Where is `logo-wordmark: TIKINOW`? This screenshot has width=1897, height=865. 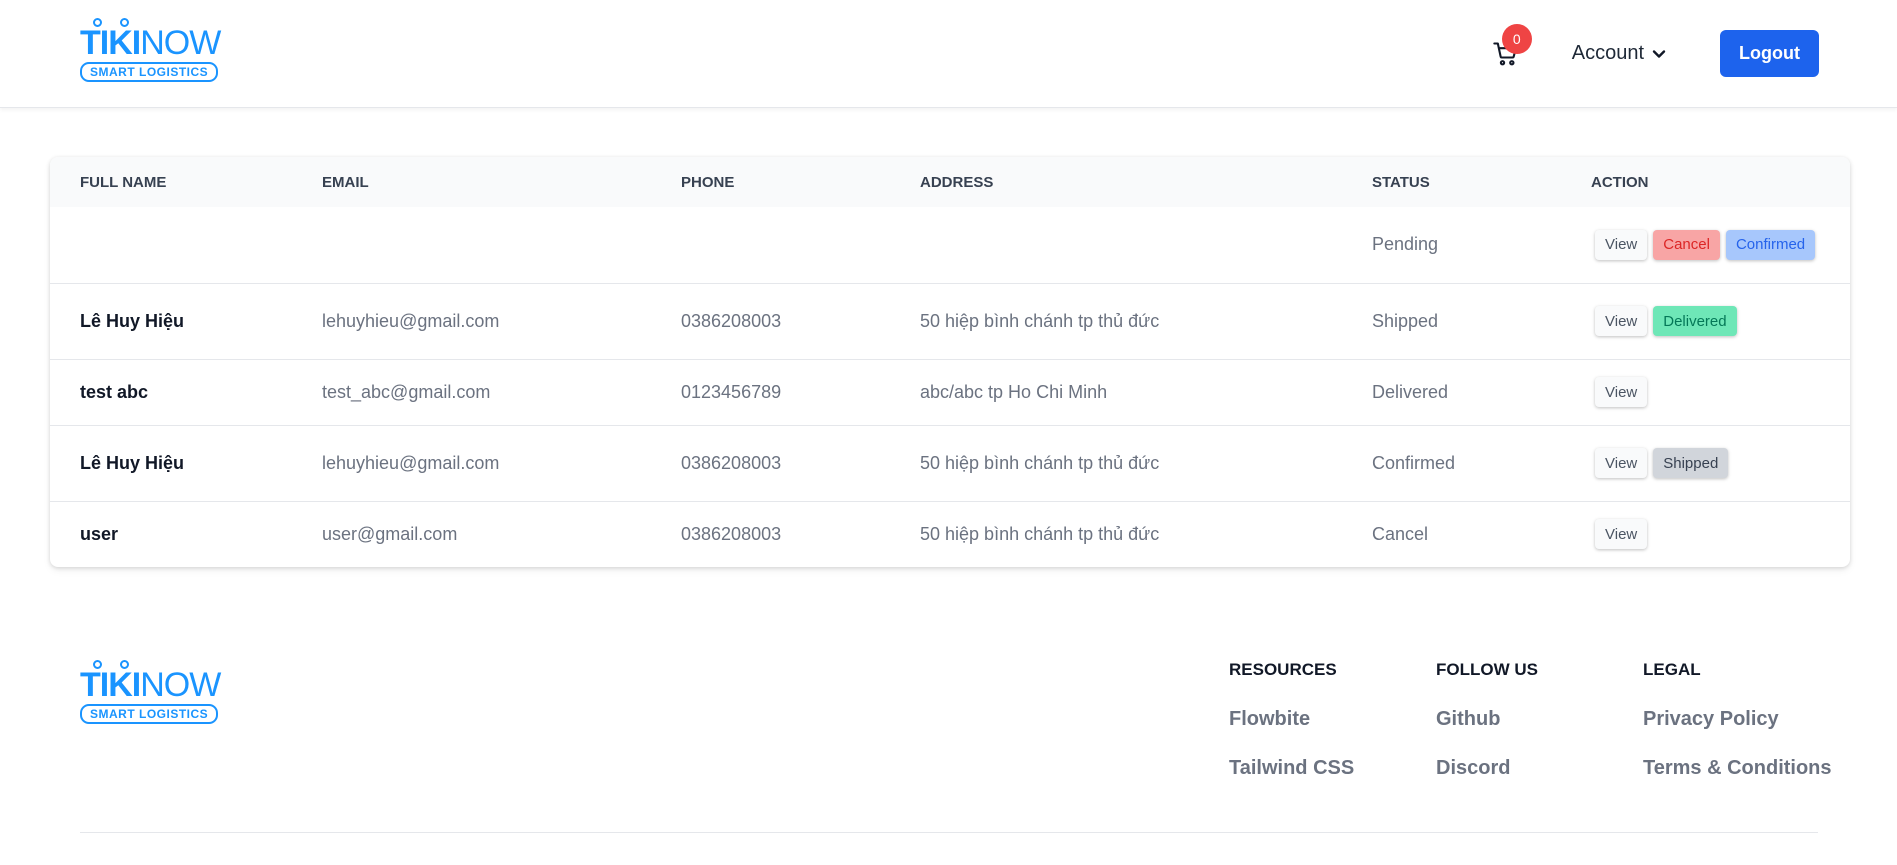 logo-wordmark: TIKINOW is located at coordinates (150, 39).